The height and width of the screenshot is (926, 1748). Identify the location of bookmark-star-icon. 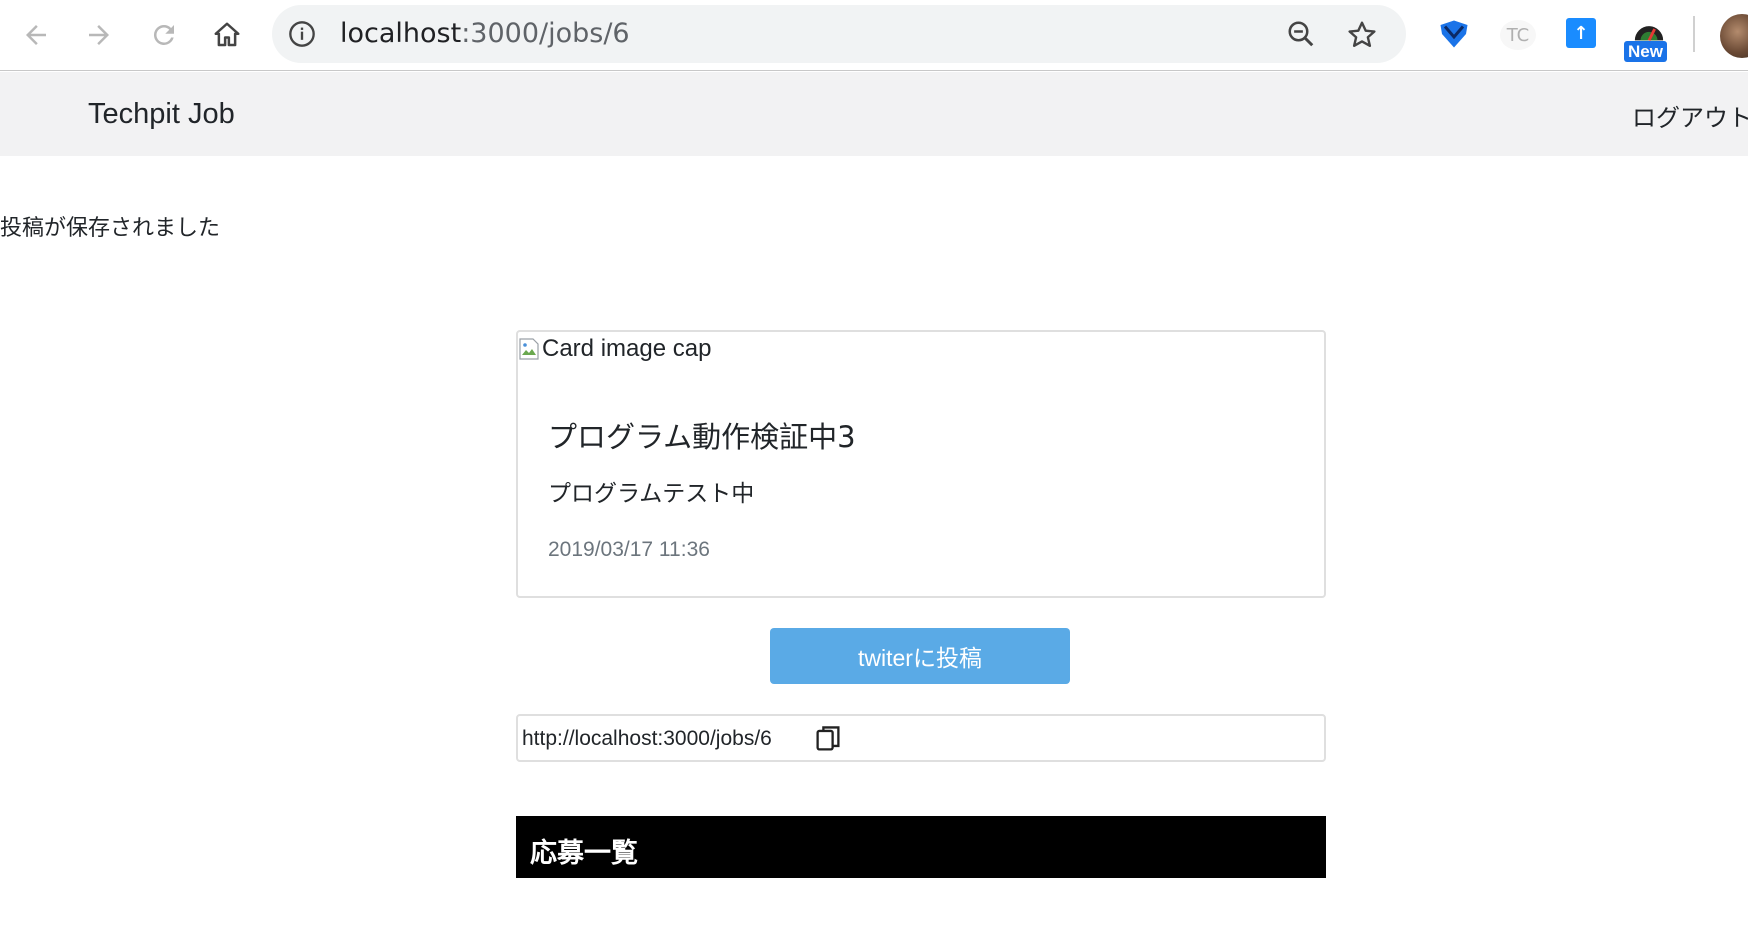
(1362, 35).